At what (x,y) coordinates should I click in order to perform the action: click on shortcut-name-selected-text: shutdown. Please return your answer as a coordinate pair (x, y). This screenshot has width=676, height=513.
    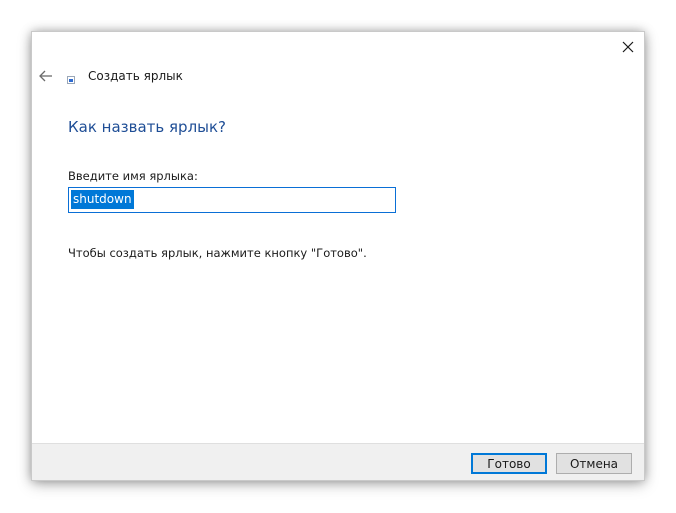
    Looking at the image, I should click on (102, 199).